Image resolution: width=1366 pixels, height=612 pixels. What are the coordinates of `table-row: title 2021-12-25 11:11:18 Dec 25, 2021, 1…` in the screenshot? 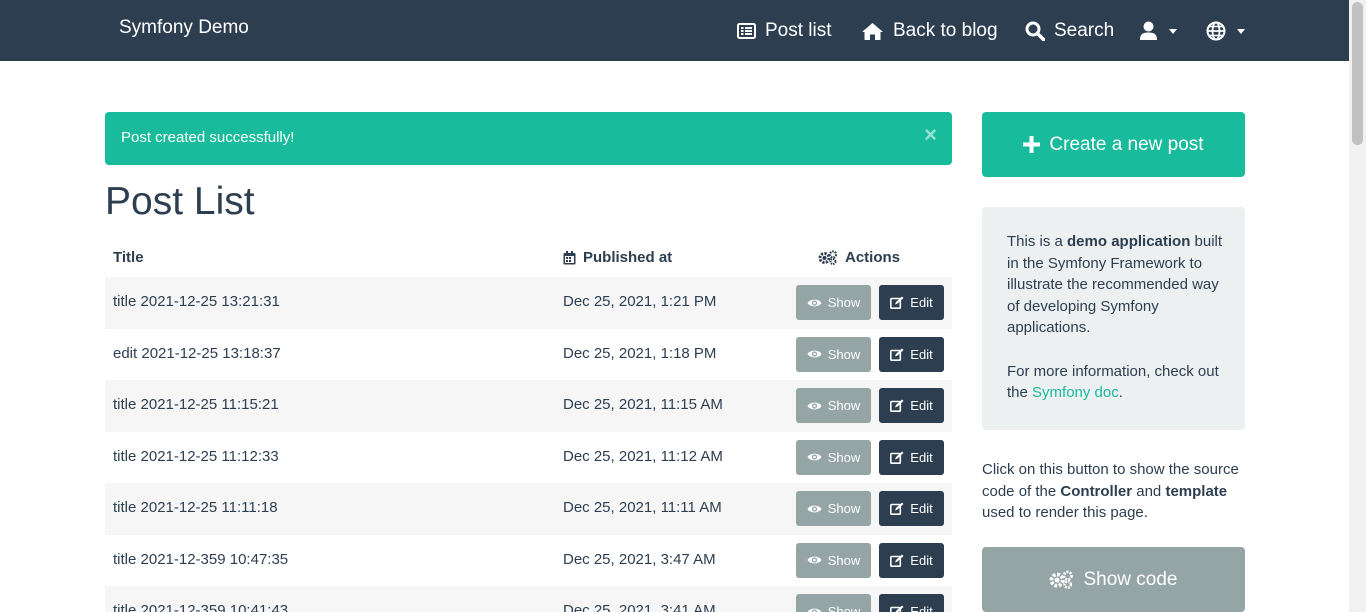 It's located at (528, 509).